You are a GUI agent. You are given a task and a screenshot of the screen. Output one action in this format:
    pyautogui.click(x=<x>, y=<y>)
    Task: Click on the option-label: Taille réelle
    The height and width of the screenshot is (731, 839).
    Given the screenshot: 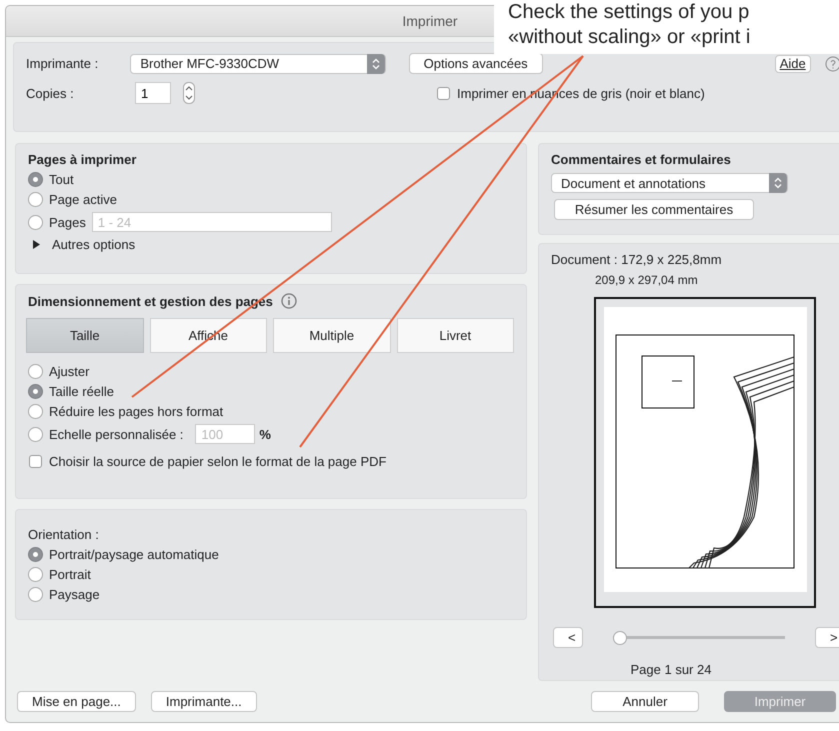 What is the action you would take?
    pyautogui.click(x=81, y=391)
    